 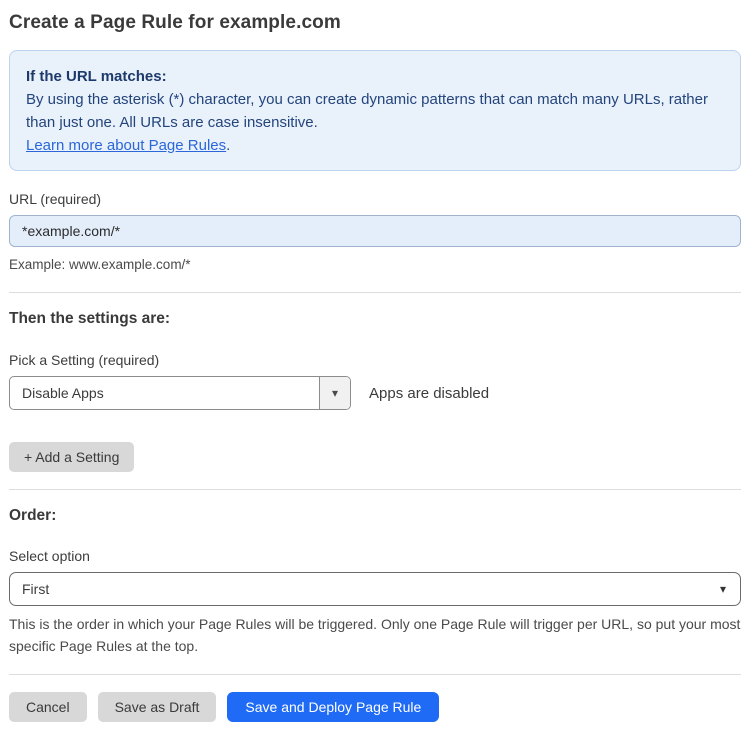 I want to click on order-select-dropdown: First ▾, so click(x=375, y=589).